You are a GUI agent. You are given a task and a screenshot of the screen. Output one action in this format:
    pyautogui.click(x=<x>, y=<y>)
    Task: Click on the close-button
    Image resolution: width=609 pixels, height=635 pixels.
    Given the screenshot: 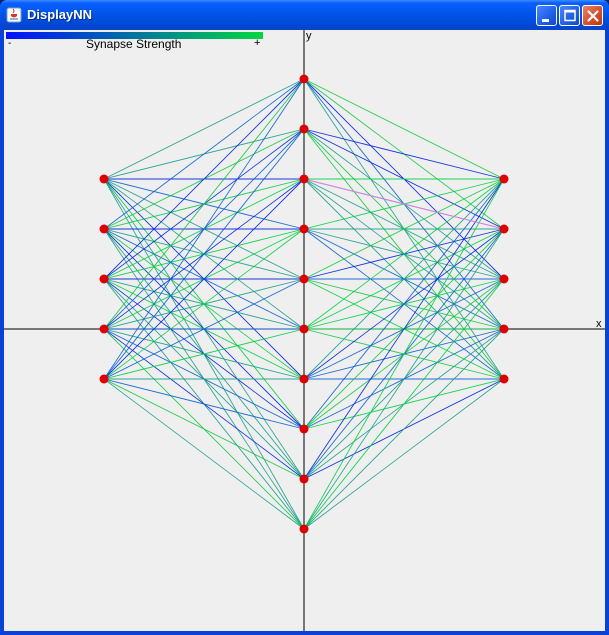 What is the action you would take?
    pyautogui.click(x=592, y=15)
    